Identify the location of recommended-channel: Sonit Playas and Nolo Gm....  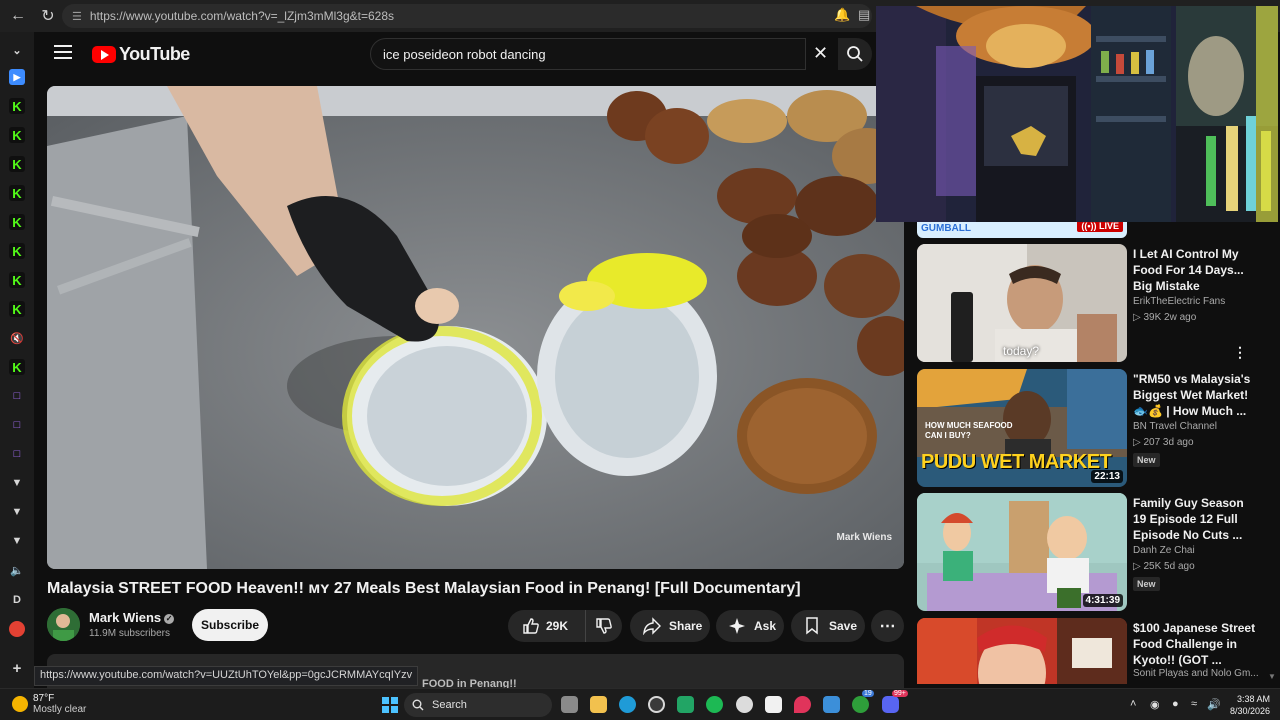
(1198, 673).